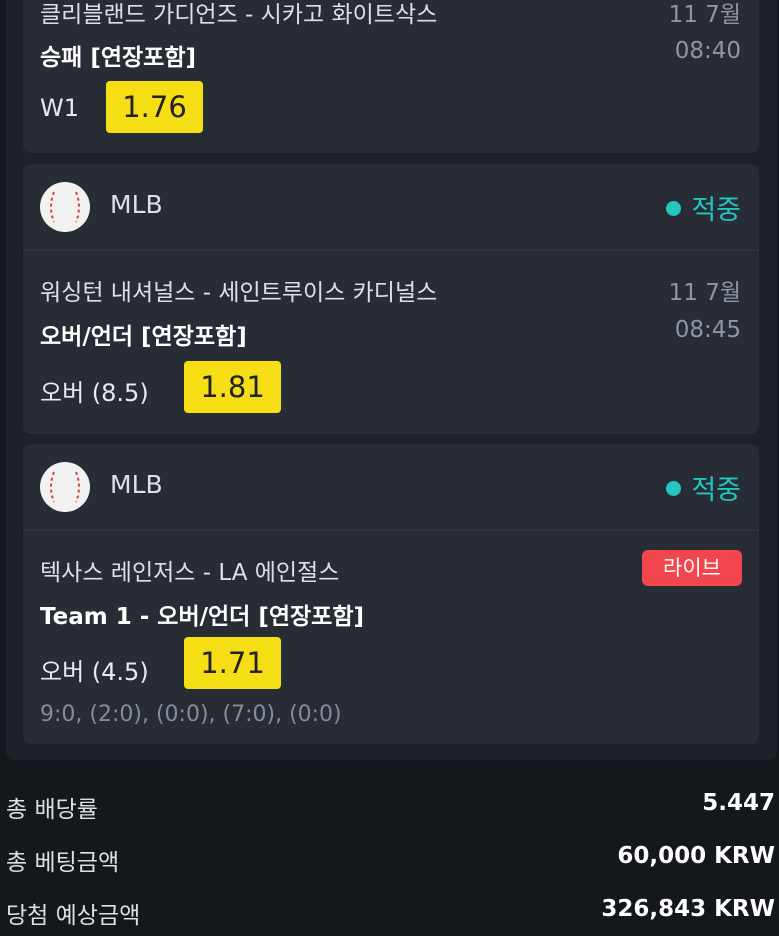 This screenshot has width=779, height=936. Describe the element at coordinates (692, 568) in the screenshot. I see `live-badge: 라이브` at that location.